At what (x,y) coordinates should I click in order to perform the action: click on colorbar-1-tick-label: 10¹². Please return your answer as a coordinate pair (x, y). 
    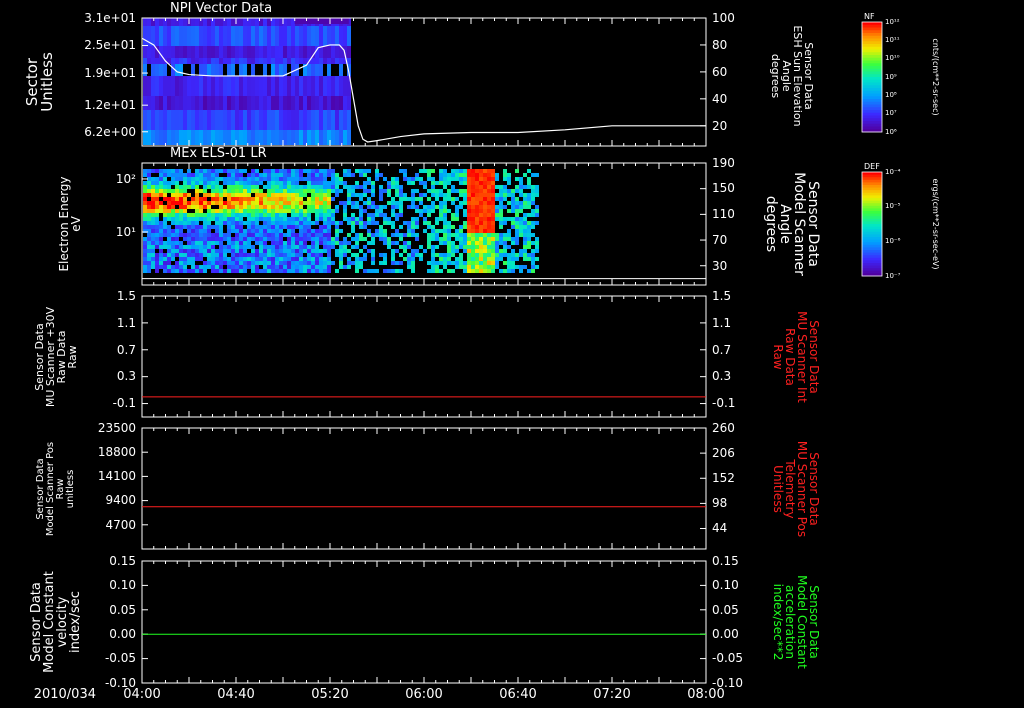
    Looking at the image, I should click on (892, 21).